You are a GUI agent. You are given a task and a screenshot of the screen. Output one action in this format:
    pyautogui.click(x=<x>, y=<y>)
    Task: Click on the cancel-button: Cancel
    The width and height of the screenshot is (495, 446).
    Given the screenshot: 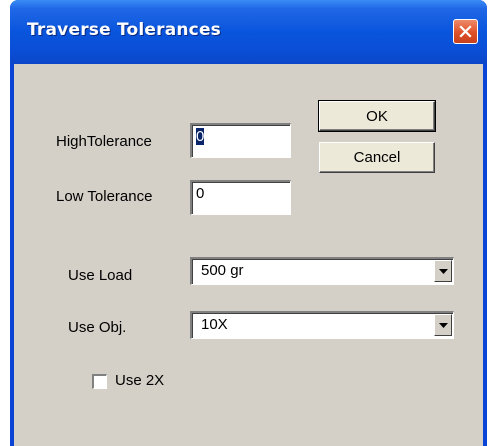 What is the action you would take?
    pyautogui.click(x=377, y=157)
    